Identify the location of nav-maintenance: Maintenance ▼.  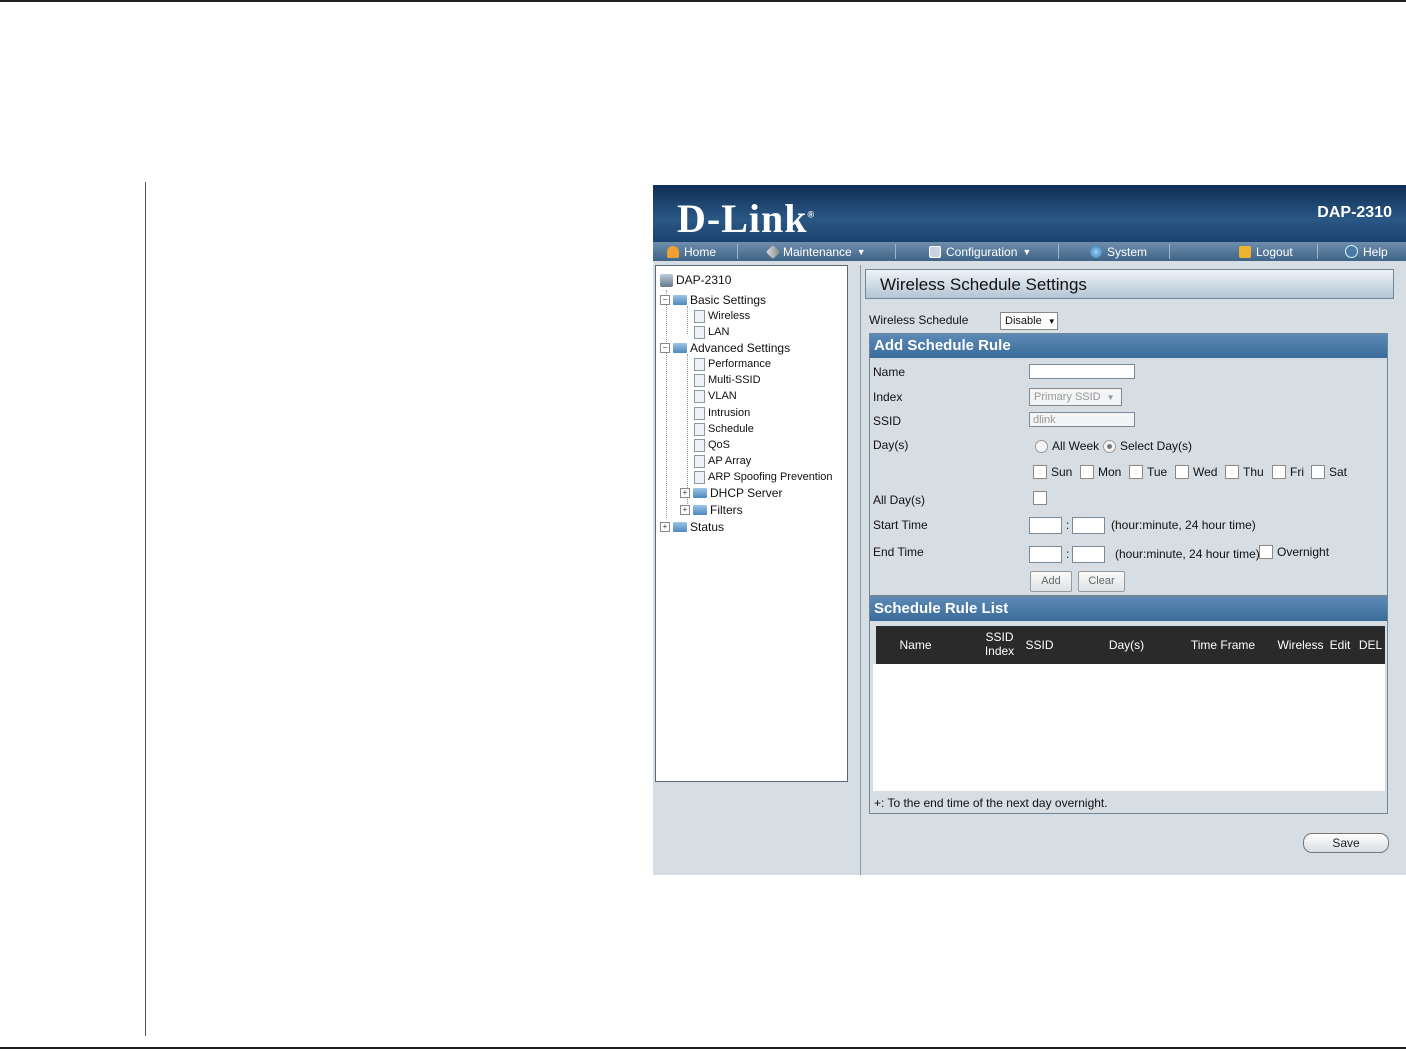
(815, 251).